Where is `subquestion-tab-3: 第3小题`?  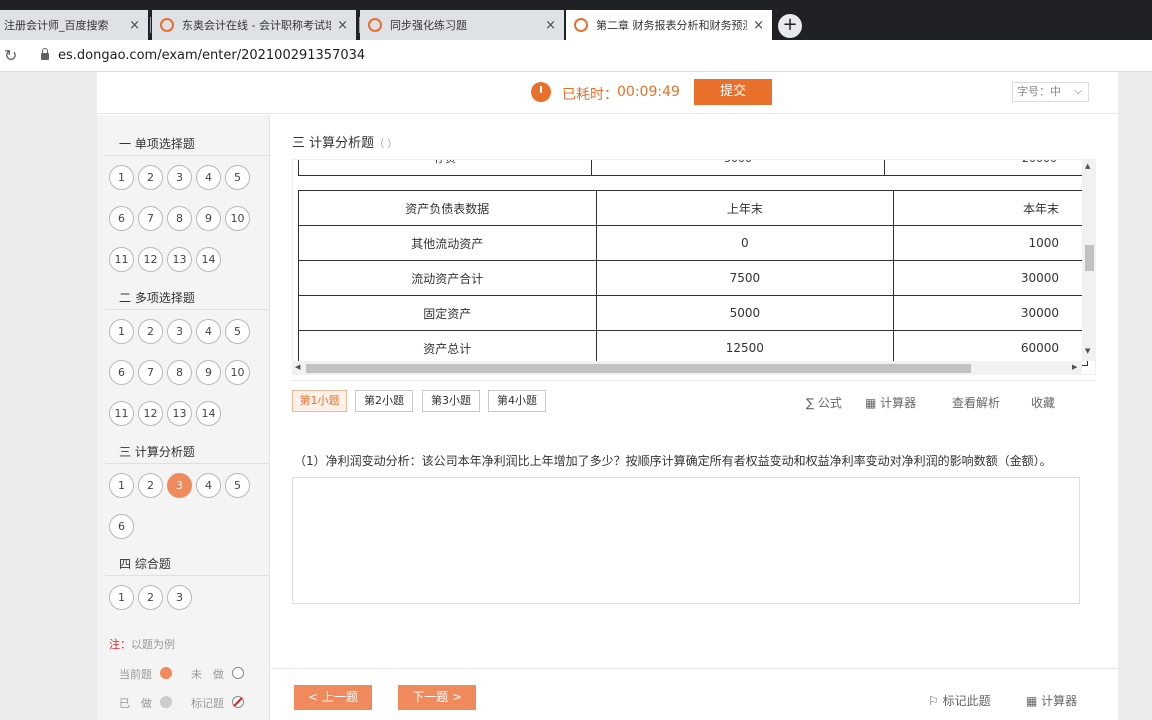
subquestion-tab-3: 第3小题 is located at coordinates (451, 401).